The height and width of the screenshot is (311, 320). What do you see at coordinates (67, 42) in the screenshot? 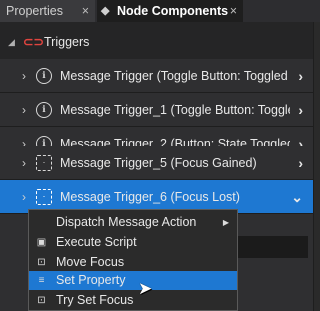
I see `triggers-group-label: Triggers` at bounding box center [67, 42].